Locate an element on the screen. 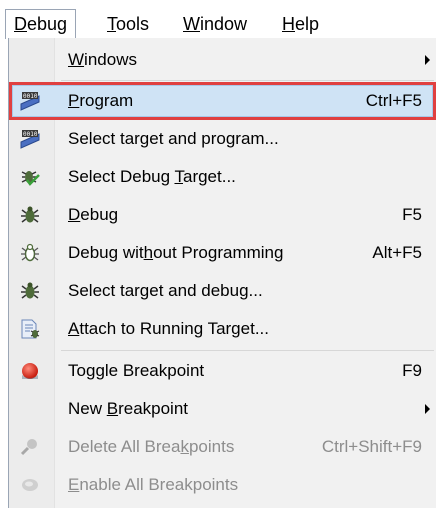 Image resolution: width=436 pixels, height=508 pixels. label-key: P is located at coordinates (74, 100).